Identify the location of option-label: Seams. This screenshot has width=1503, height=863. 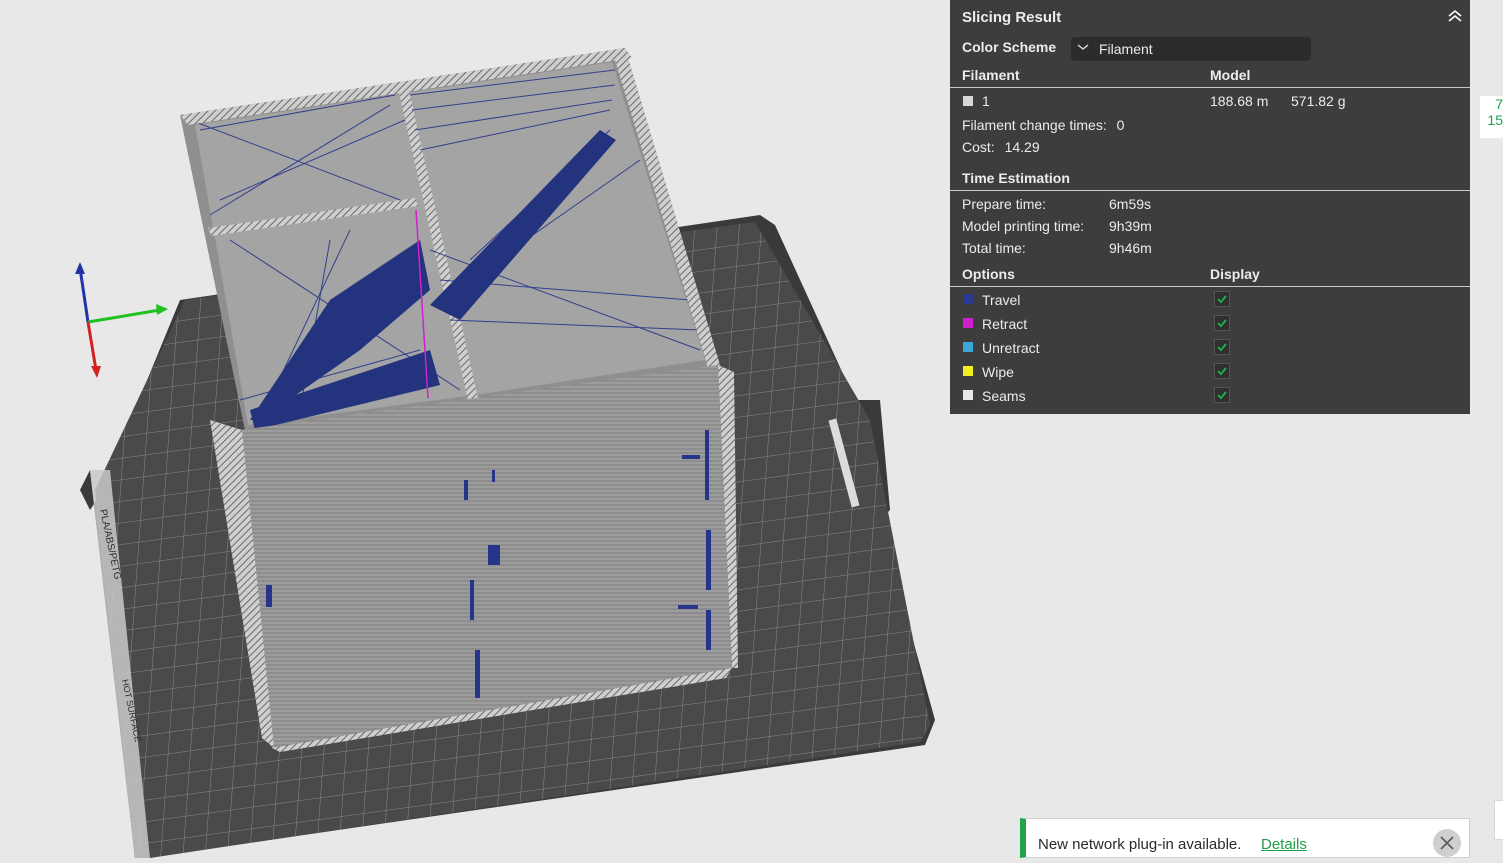
(1004, 396).